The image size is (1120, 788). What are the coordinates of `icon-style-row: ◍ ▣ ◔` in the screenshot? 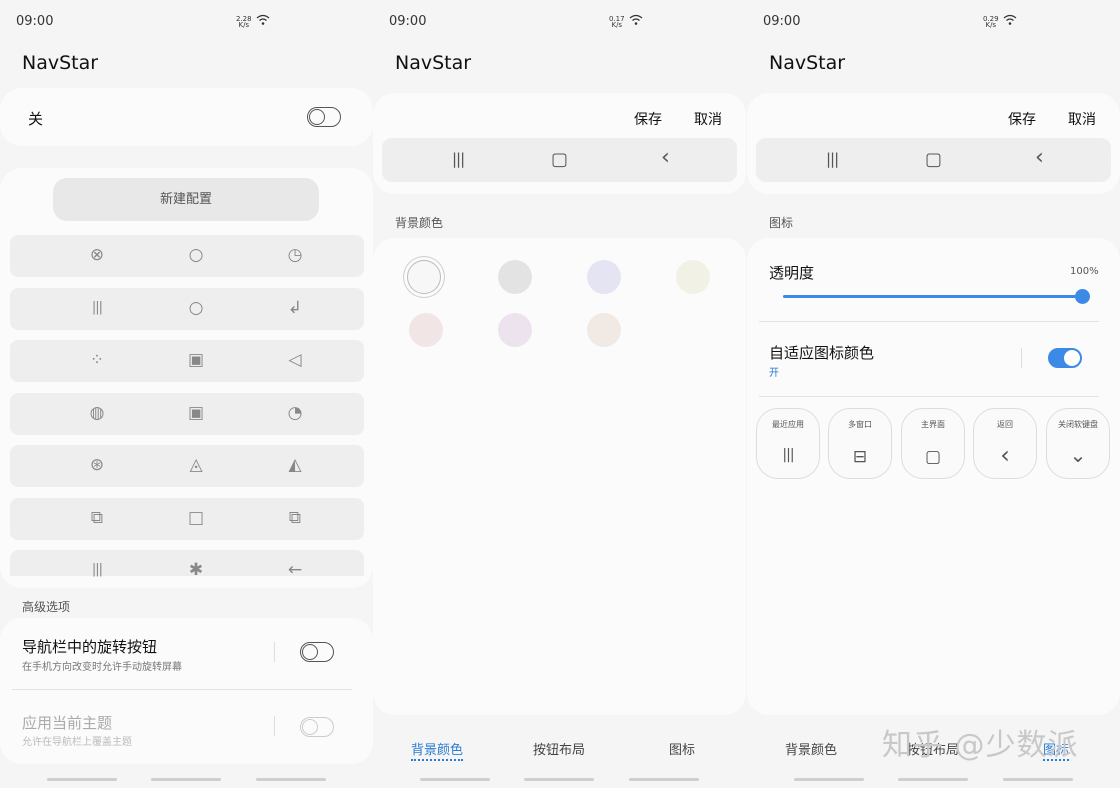 It's located at (187, 413).